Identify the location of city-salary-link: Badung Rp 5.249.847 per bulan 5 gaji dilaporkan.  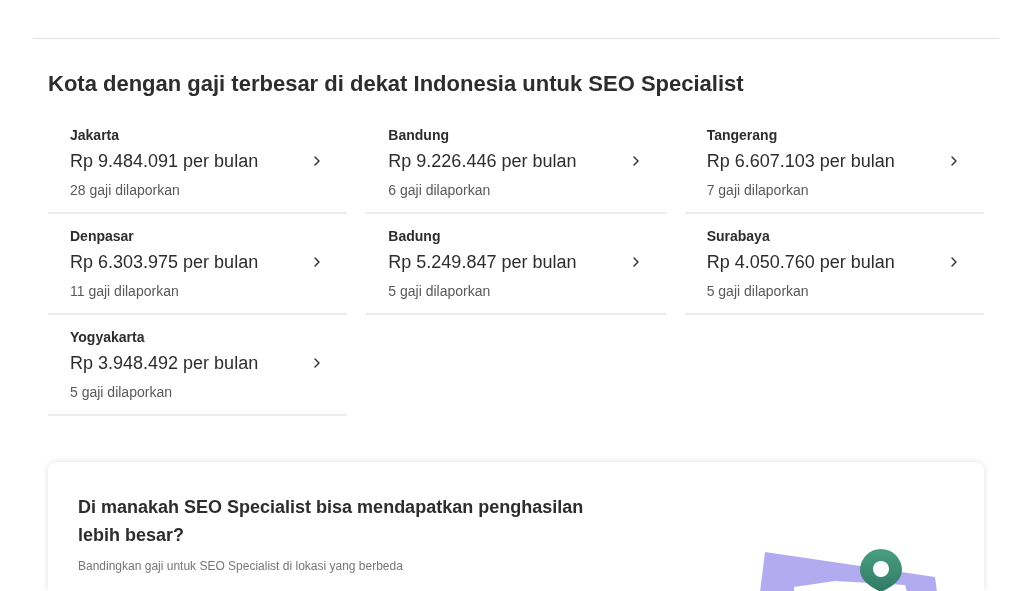
(516, 264).